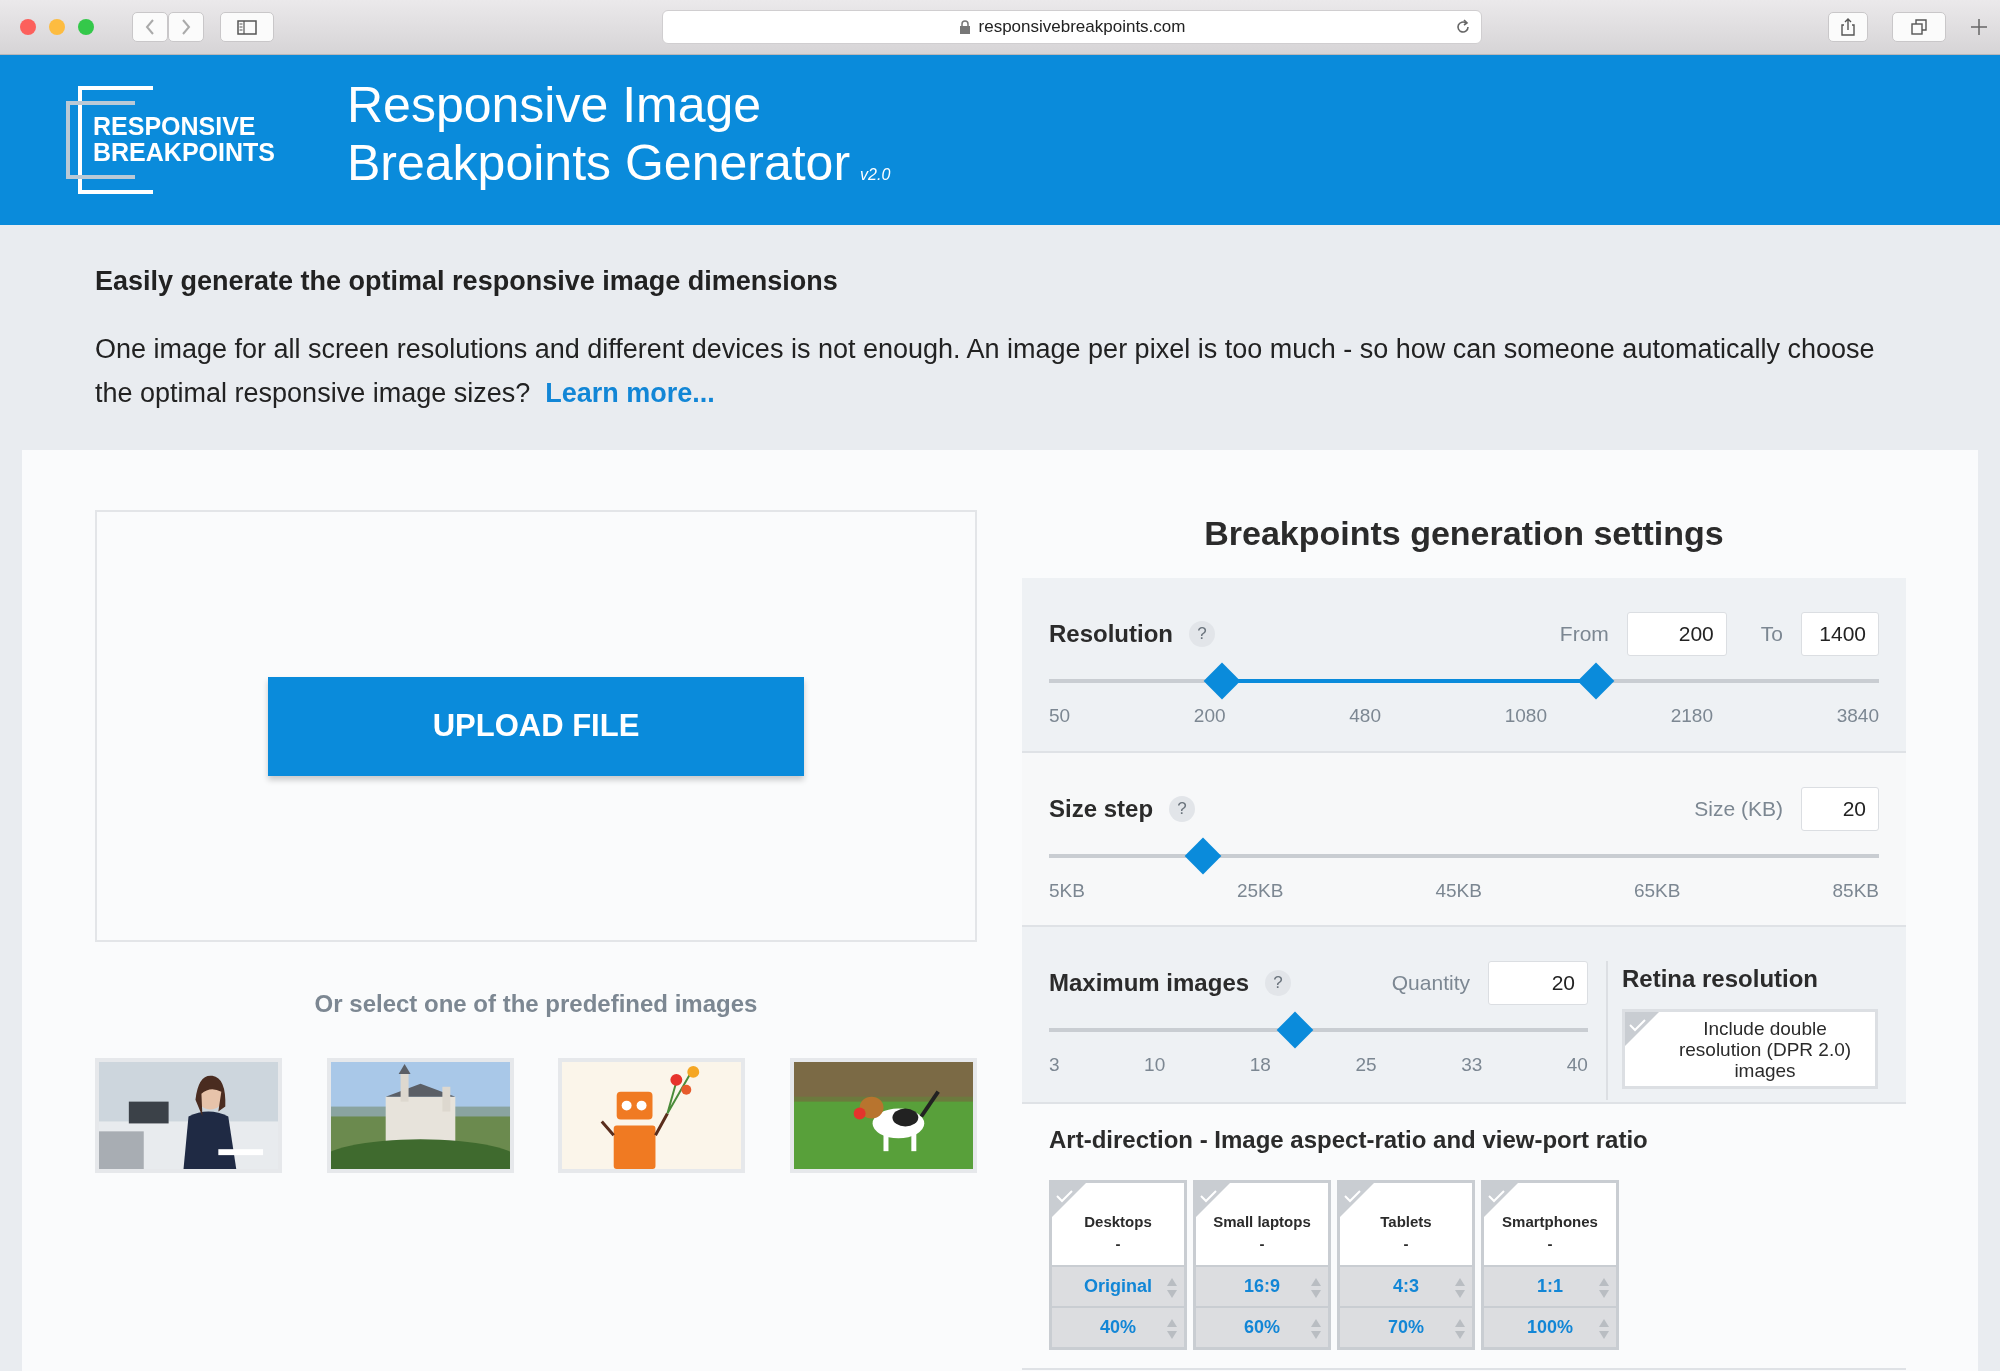 The image size is (2000, 1371). I want to click on percent-value: 100%, so click(1549, 1327).